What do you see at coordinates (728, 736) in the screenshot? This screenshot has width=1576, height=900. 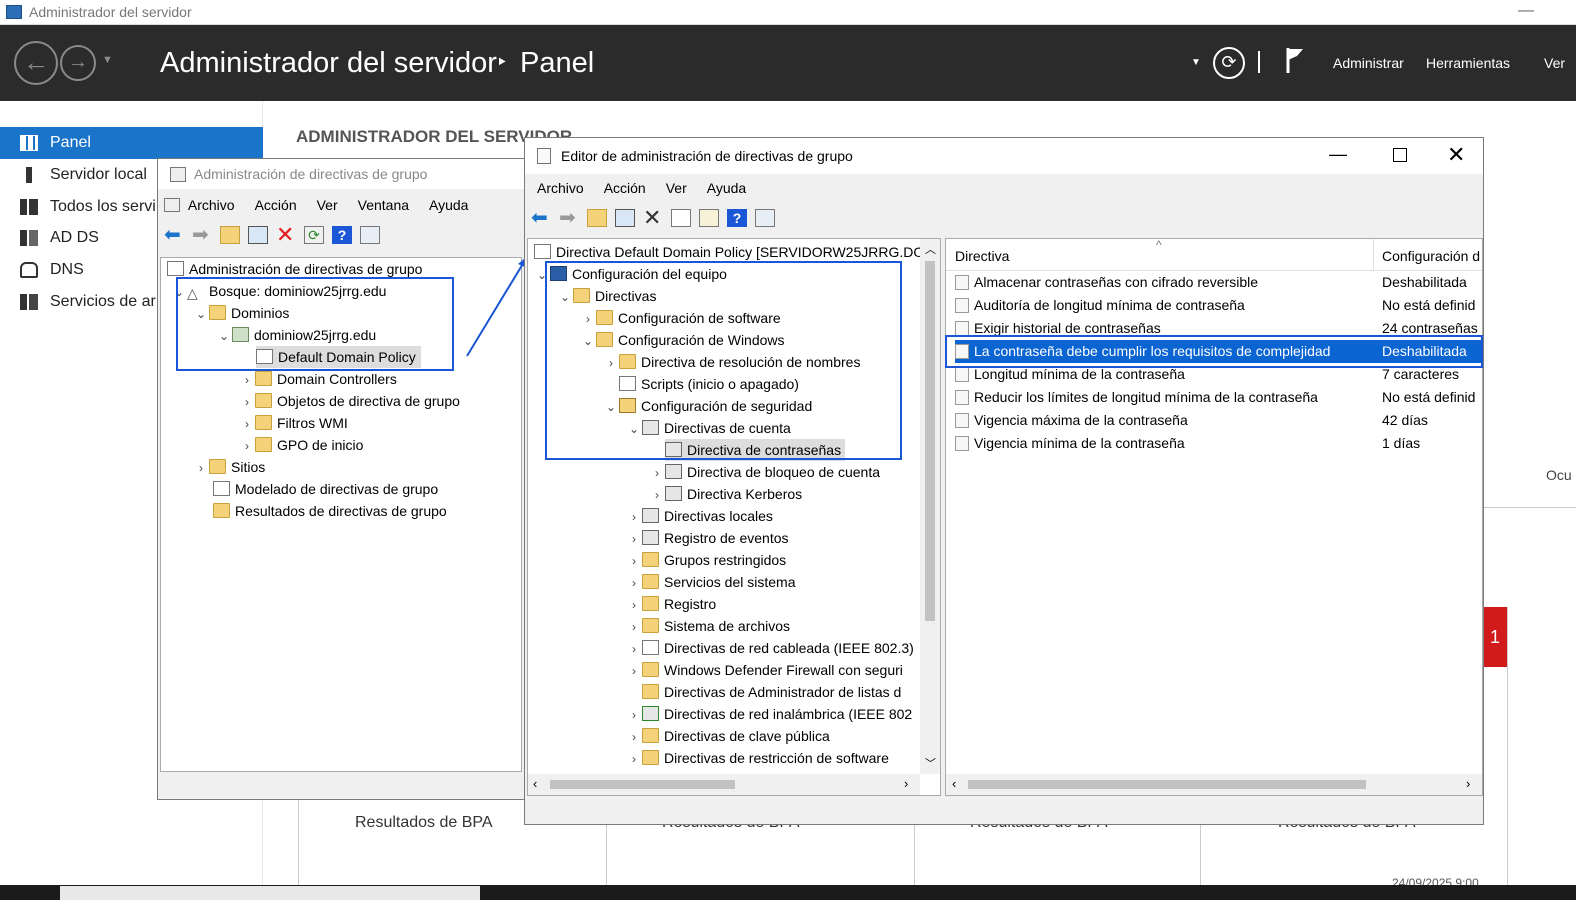 I see `tree-item-clave-publica: › Directivas de clave pública` at bounding box center [728, 736].